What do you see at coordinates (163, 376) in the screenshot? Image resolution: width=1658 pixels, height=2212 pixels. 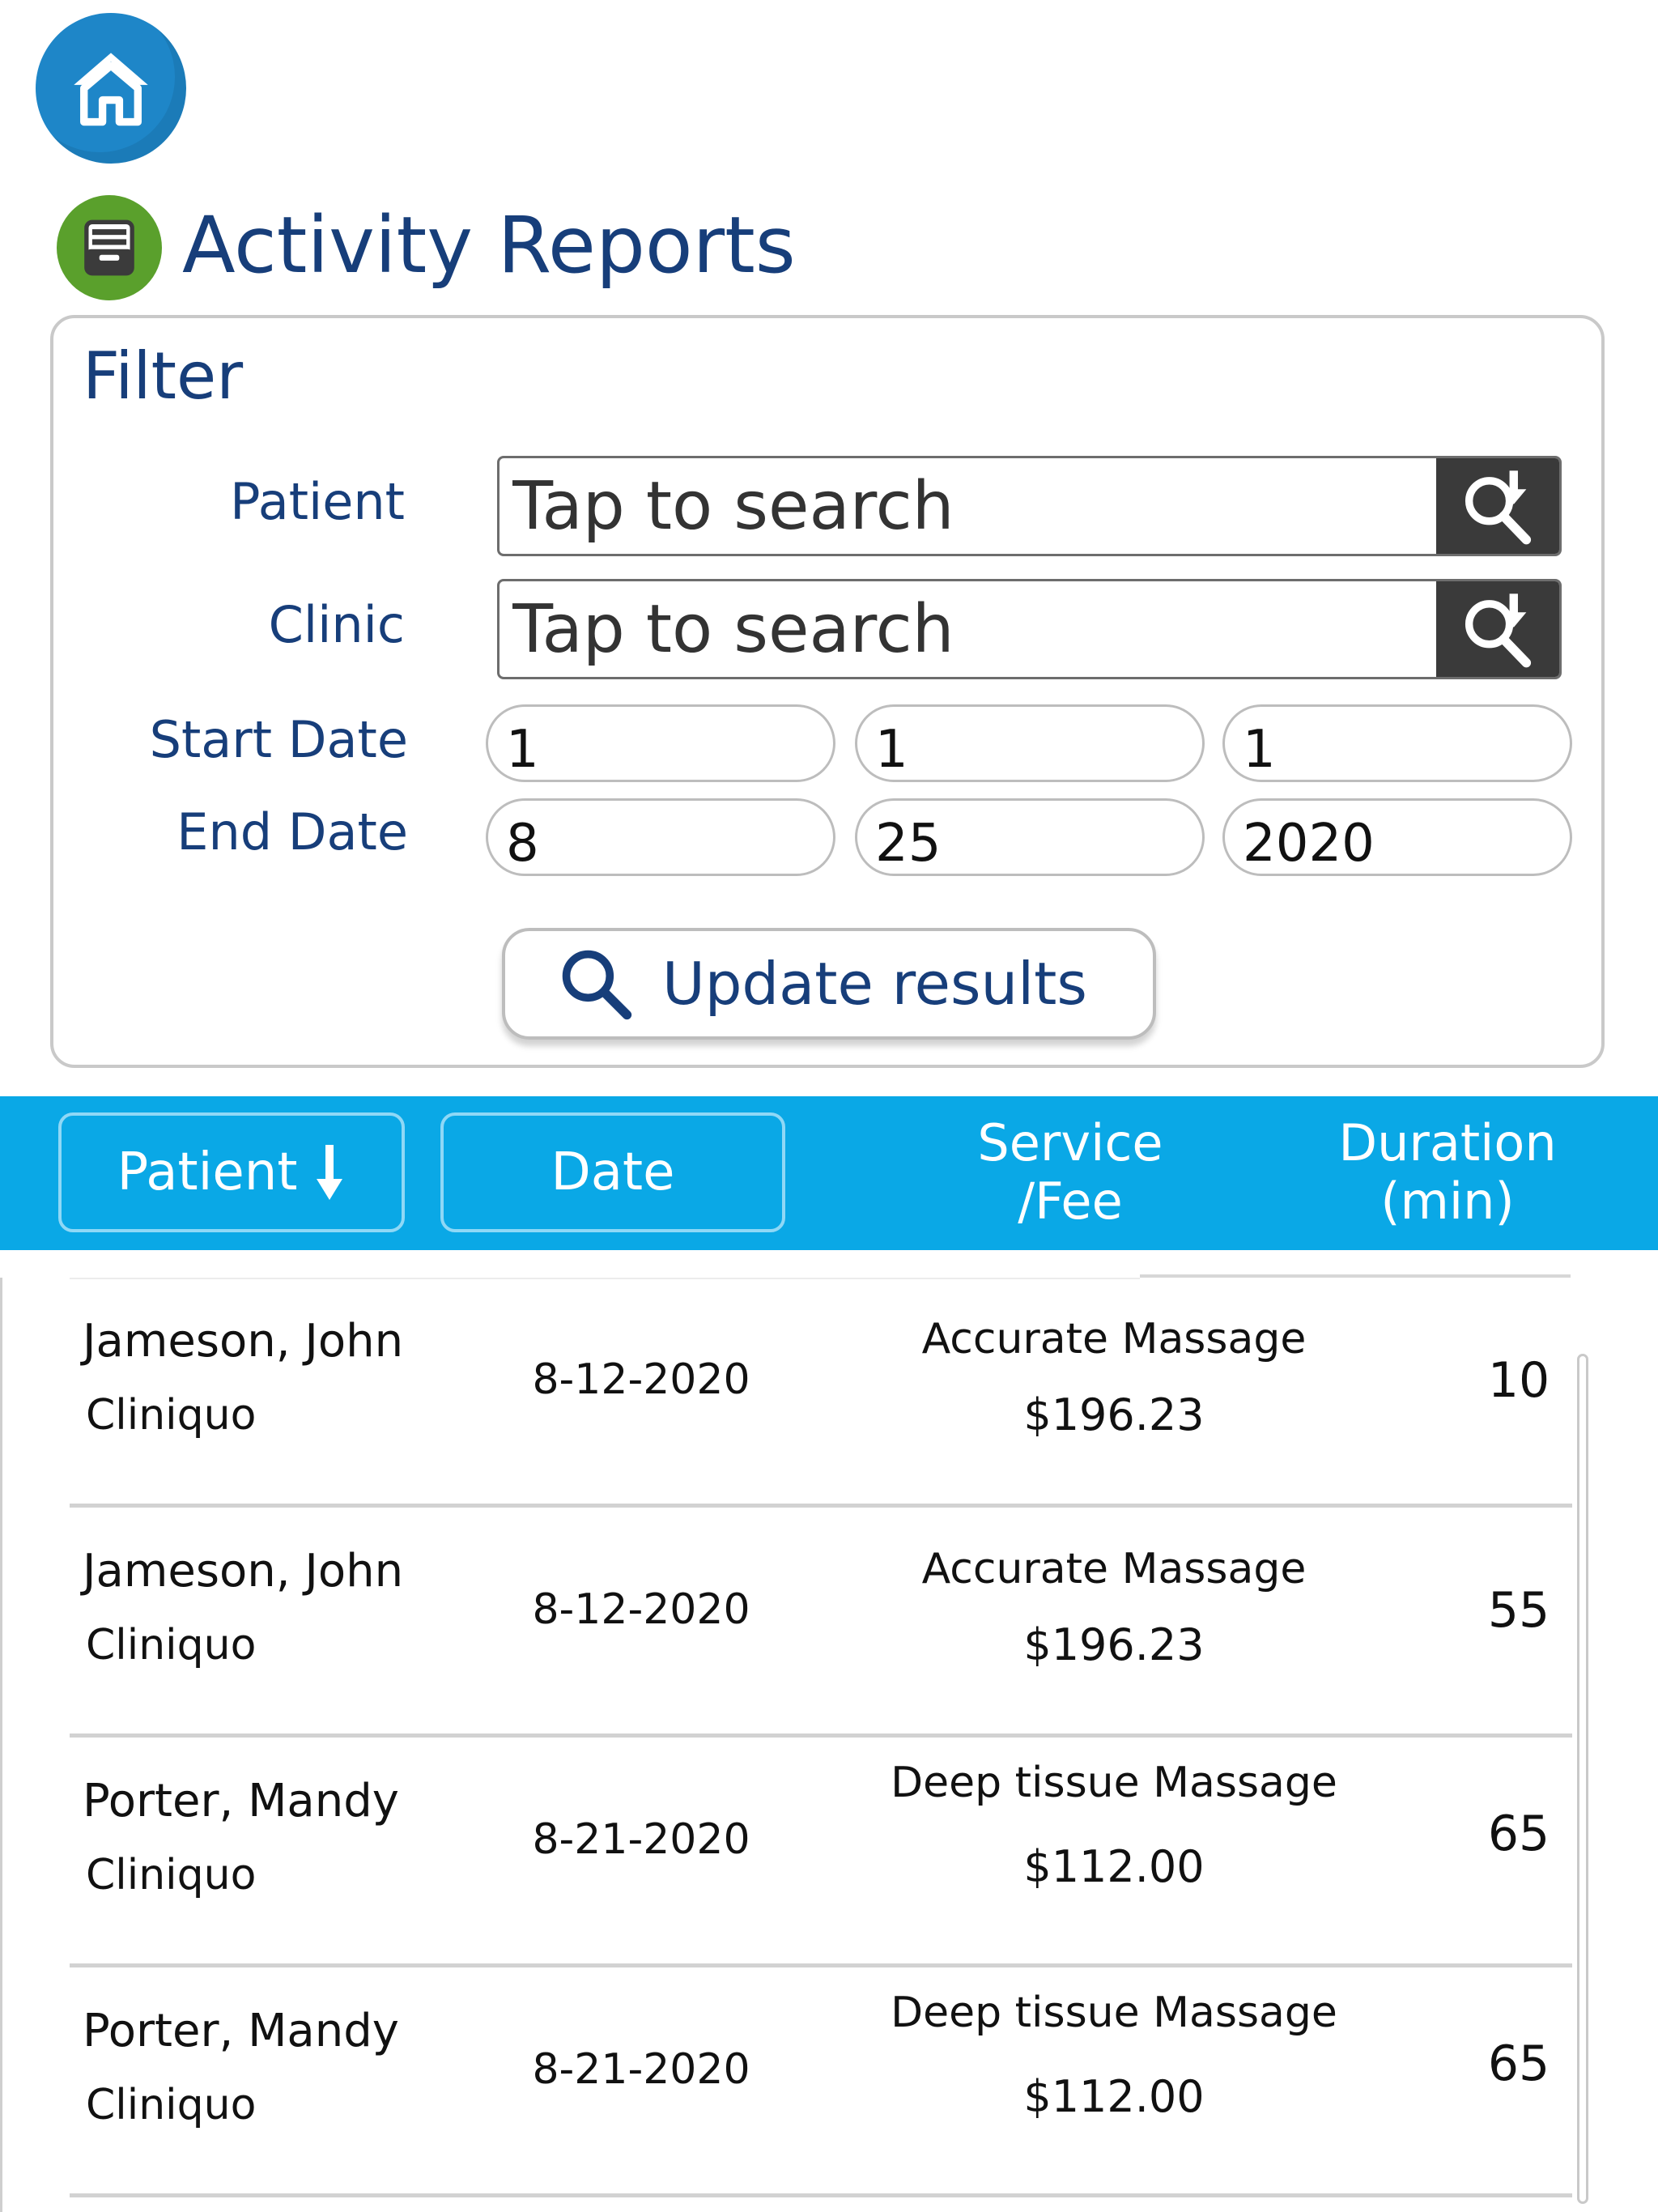 I see `filter-title: Filter` at bounding box center [163, 376].